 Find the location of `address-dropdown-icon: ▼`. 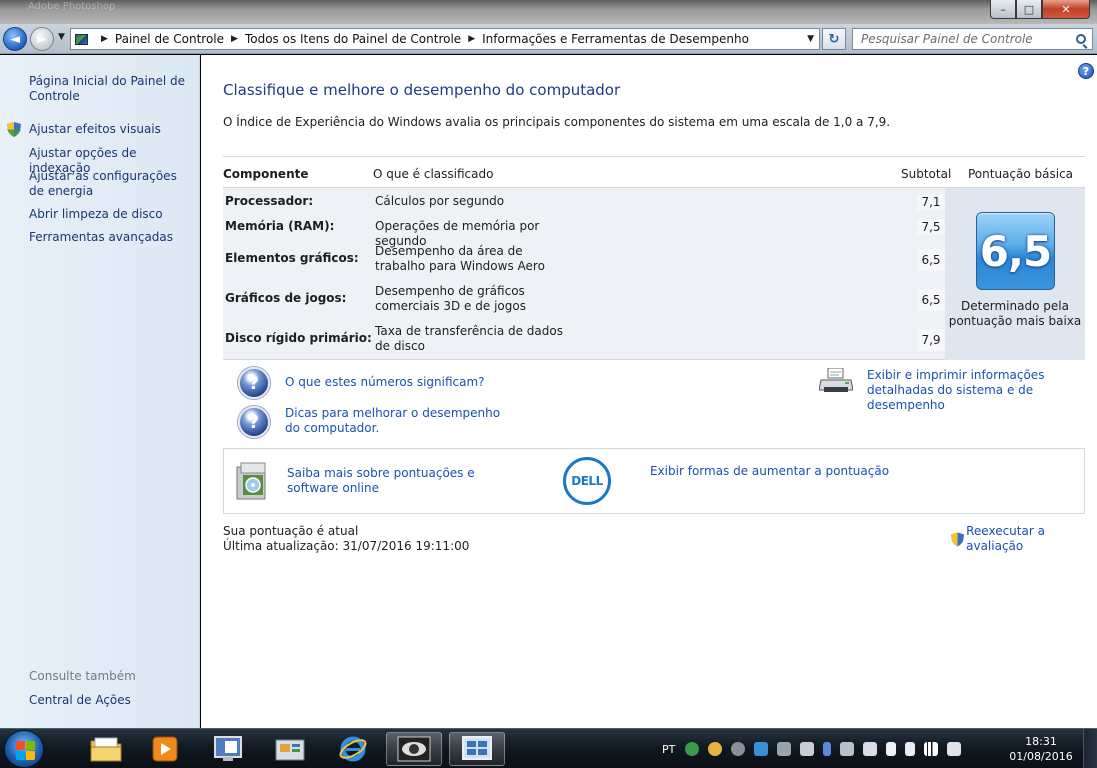

address-dropdown-icon: ▼ is located at coordinates (810, 39).